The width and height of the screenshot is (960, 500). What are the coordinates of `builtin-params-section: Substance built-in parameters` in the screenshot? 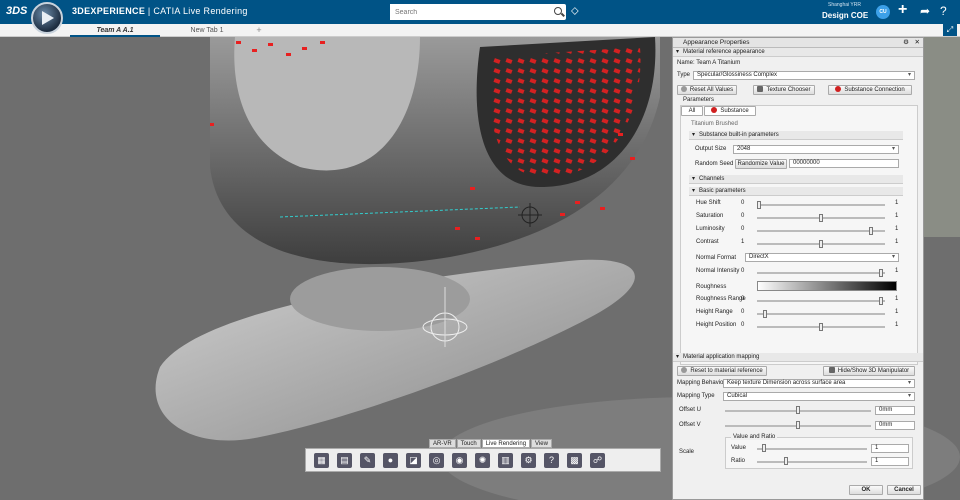 It's located at (796, 135).